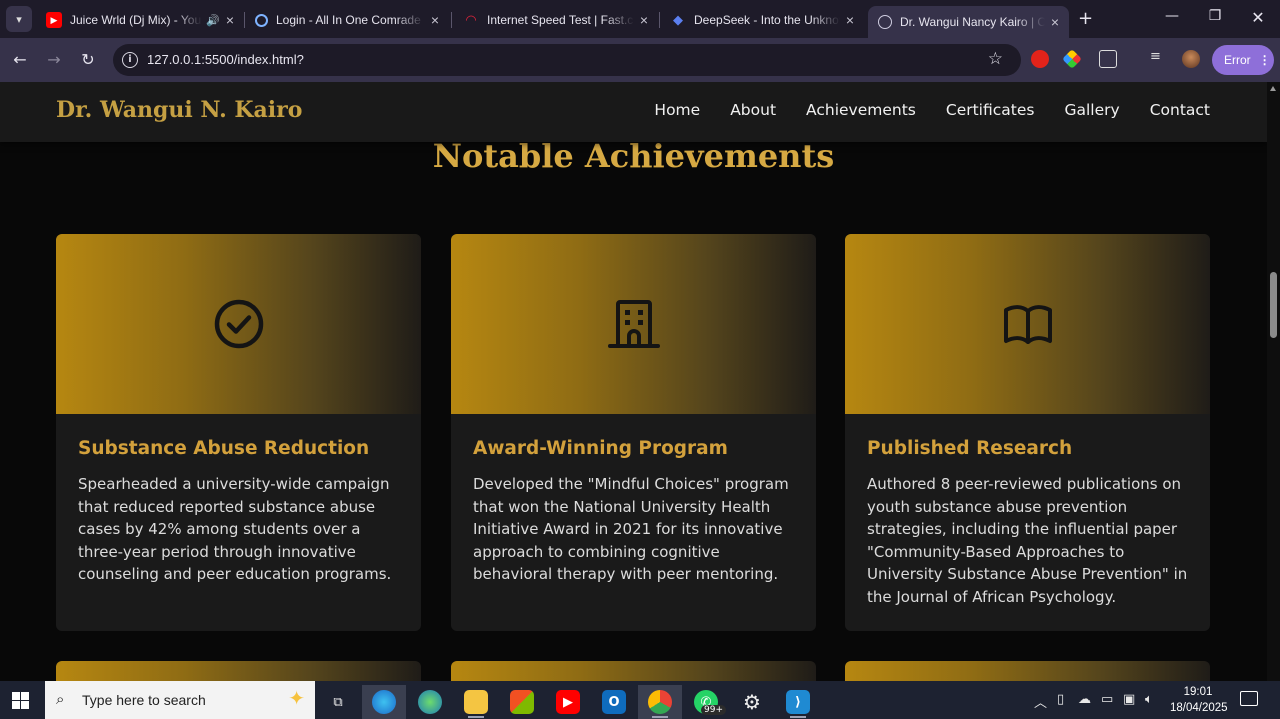 The height and width of the screenshot is (719, 1280). I want to click on tab-login: Login - All In One Comrade ×, so click(347, 20).